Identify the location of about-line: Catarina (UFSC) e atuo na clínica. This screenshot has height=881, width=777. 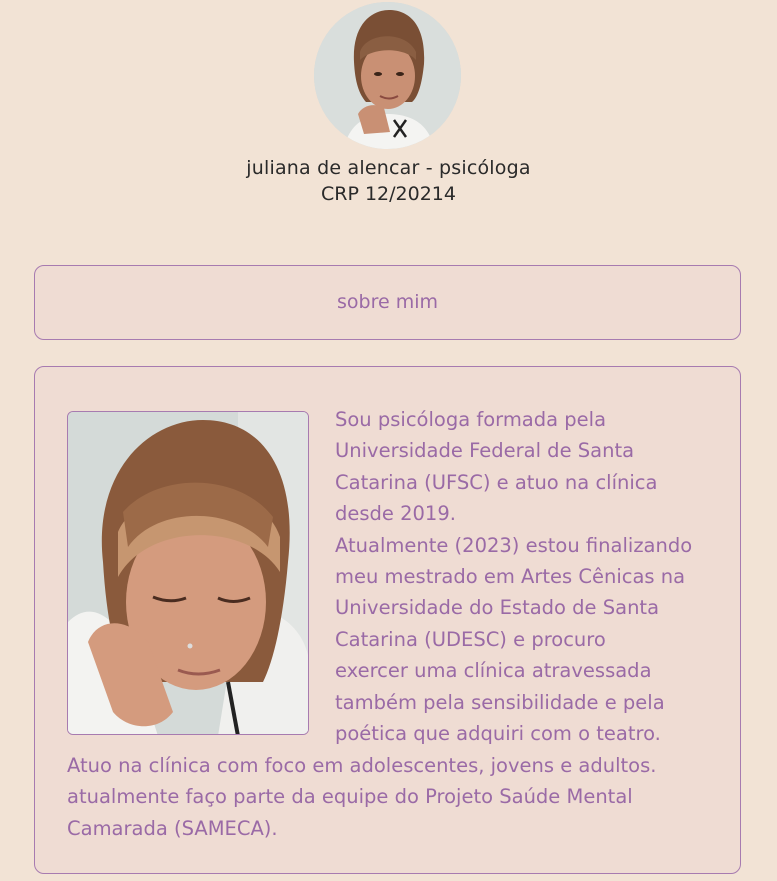
(496, 482).